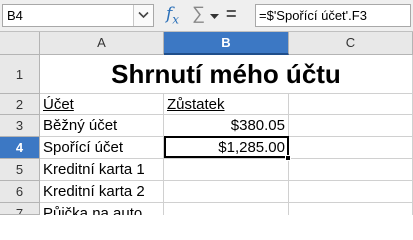  What do you see at coordinates (313, 15) in the screenshot?
I see `formula-text: =$'Spořící účet'.F3` at bounding box center [313, 15].